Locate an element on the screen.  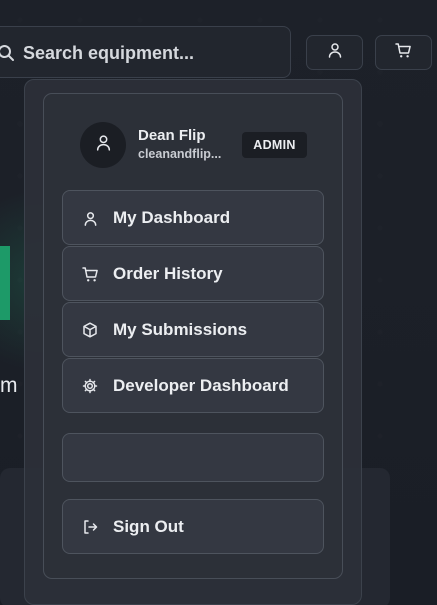
gear-icon is located at coordinates (90, 386).